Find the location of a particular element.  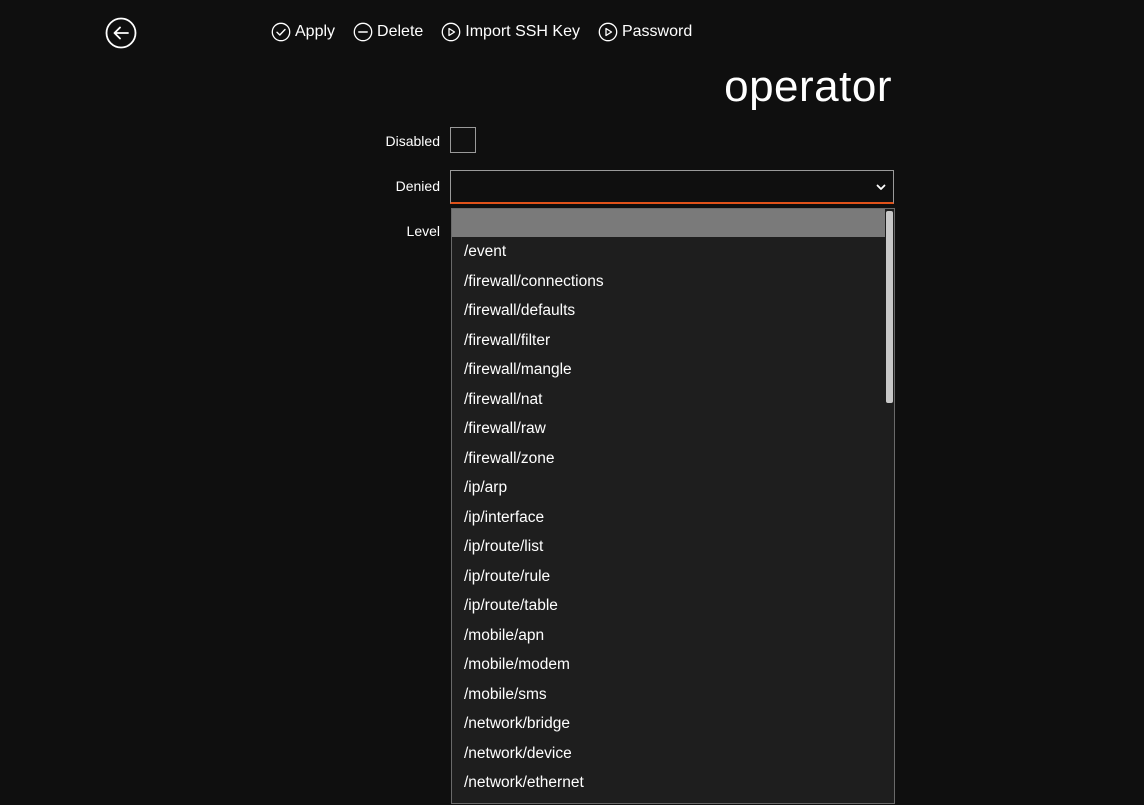

dropdown-option: /firewall/nat is located at coordinates (673, 400).